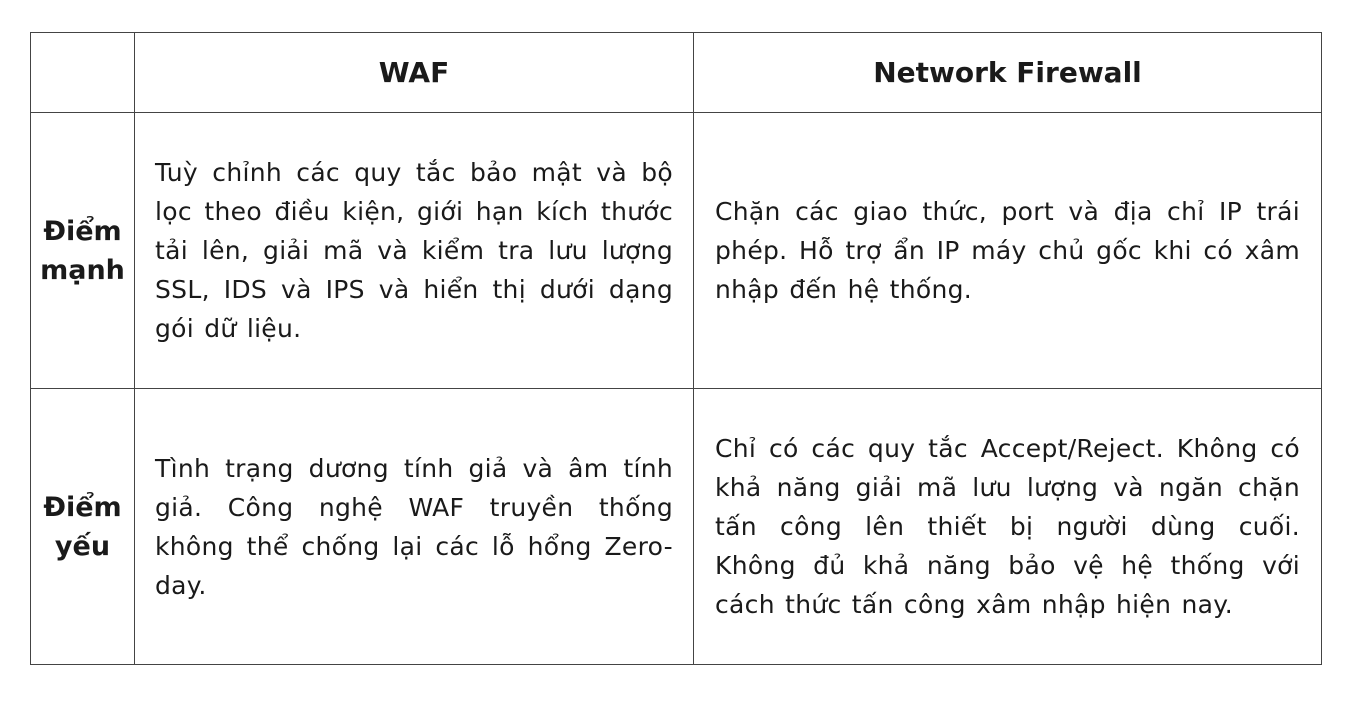 This screenshot has height=711, width=1367. Describe the element at coordinates (414, 72) in the screenshot. I see `header-waf: WAF` at that location.